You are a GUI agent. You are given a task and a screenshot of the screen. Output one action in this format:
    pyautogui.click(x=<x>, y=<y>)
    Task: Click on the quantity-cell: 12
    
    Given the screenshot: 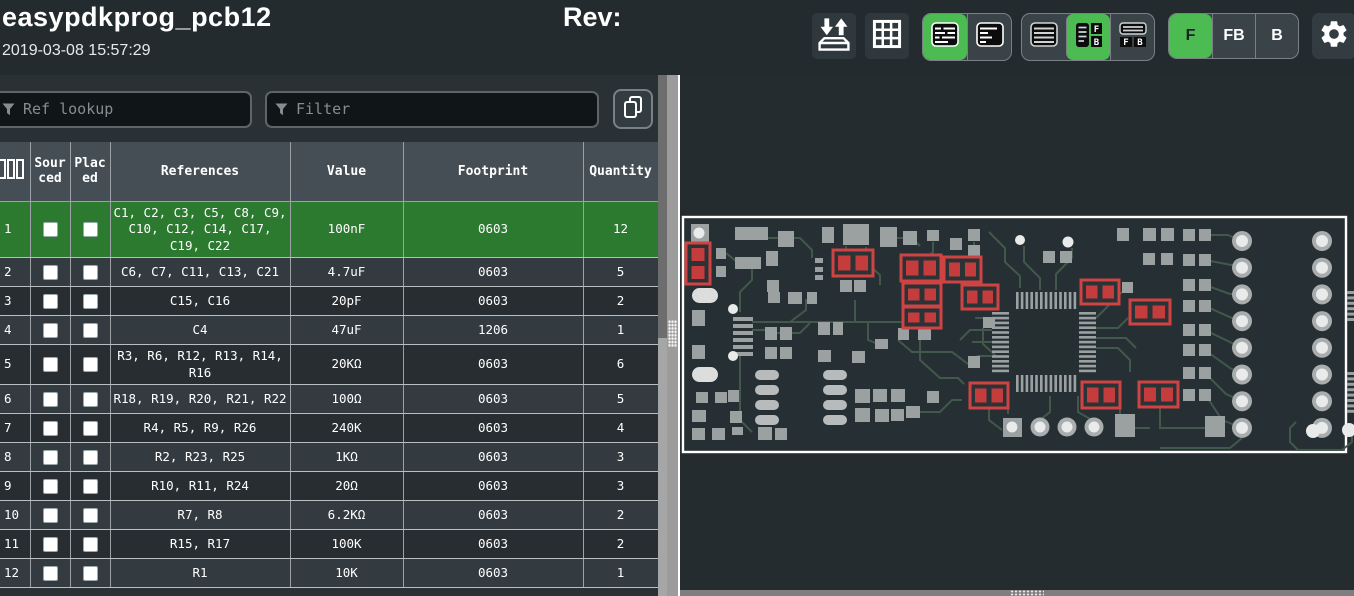 What is the action you would take?
    pyautogui.click(x=620, y=229)
    